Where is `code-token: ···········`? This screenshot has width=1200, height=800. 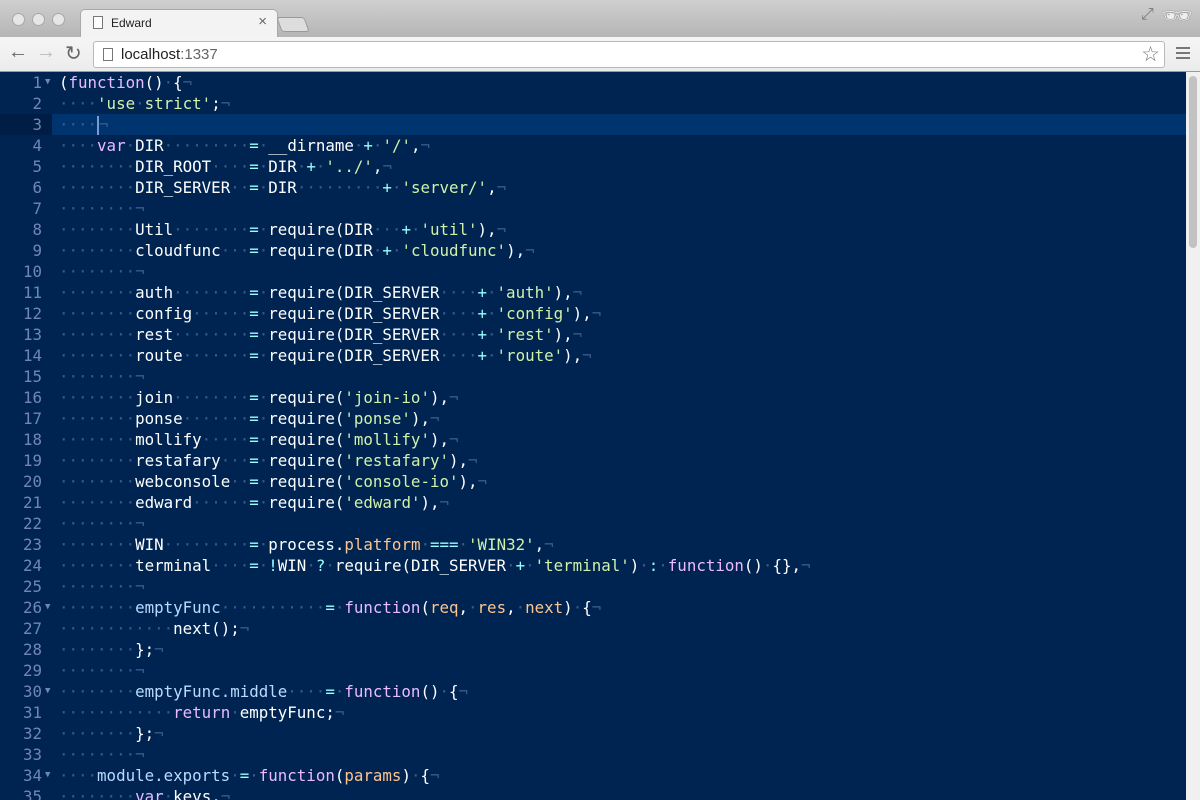
code-token: ··········· is located at coordinates (273, 607).